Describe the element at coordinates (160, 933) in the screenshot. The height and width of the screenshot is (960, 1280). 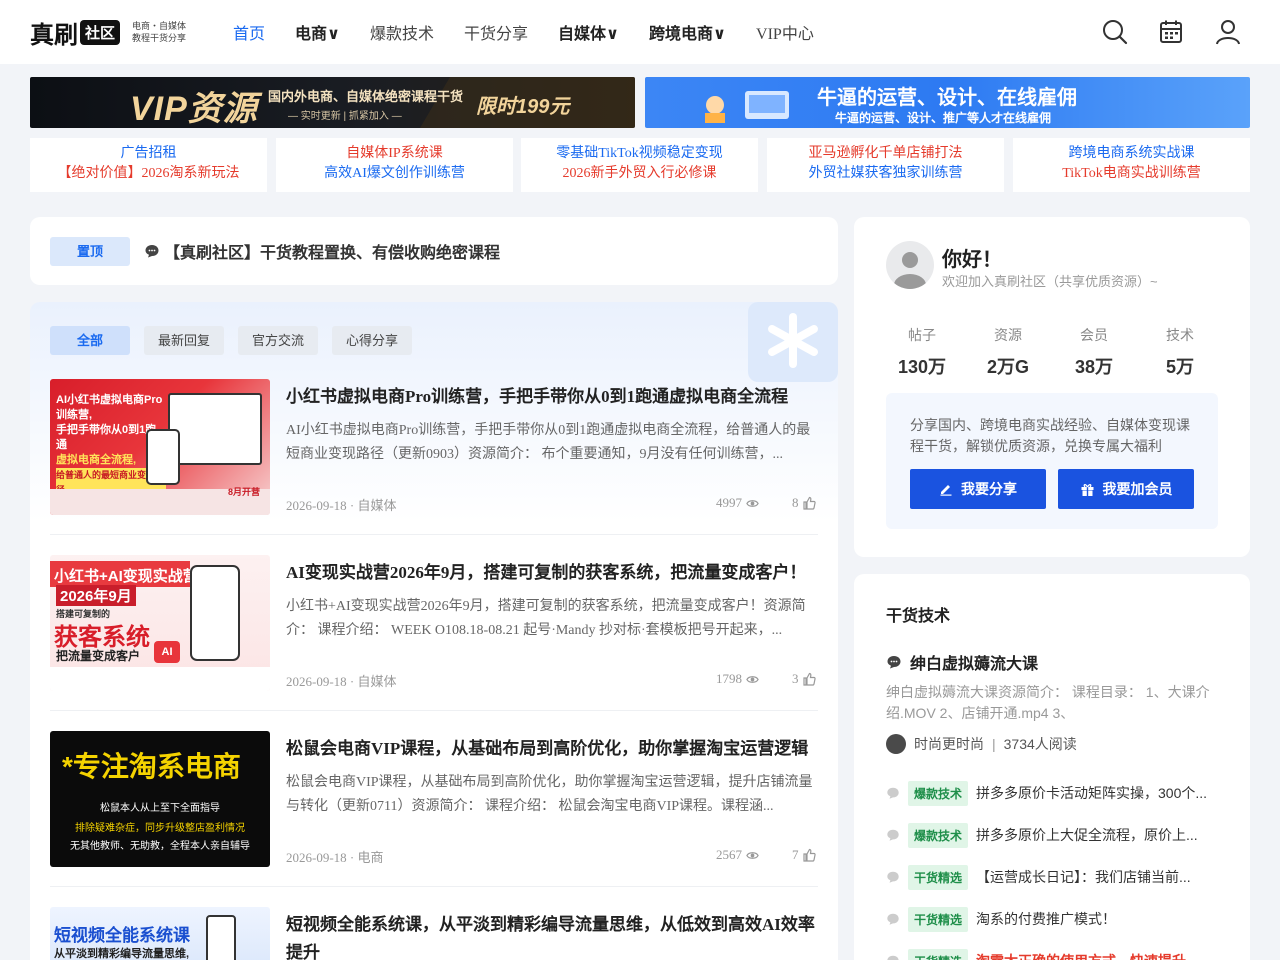
I see `post-thumbnail: 短视频全能系统课 从平淡到精彩编导流量思维,` at that location.